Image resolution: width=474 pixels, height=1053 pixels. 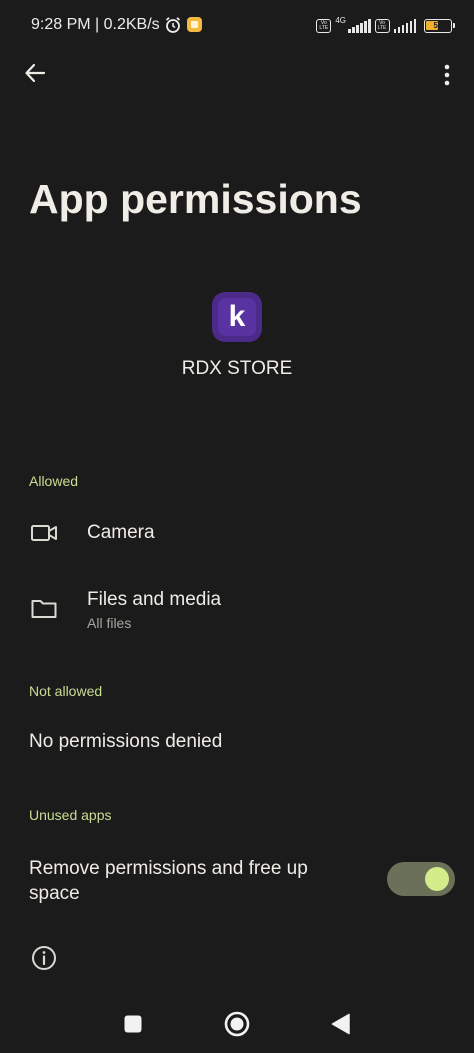 I want to click on more-vert-icon, so click(x=447, y=75).